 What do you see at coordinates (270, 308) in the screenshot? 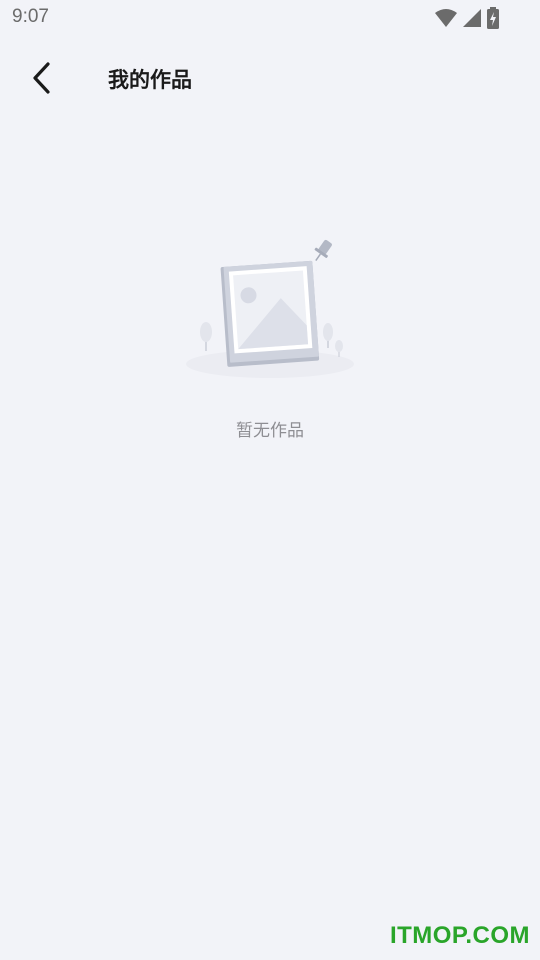
I see `empty-photo-frame-illustration` at bounding box center [270, 308].